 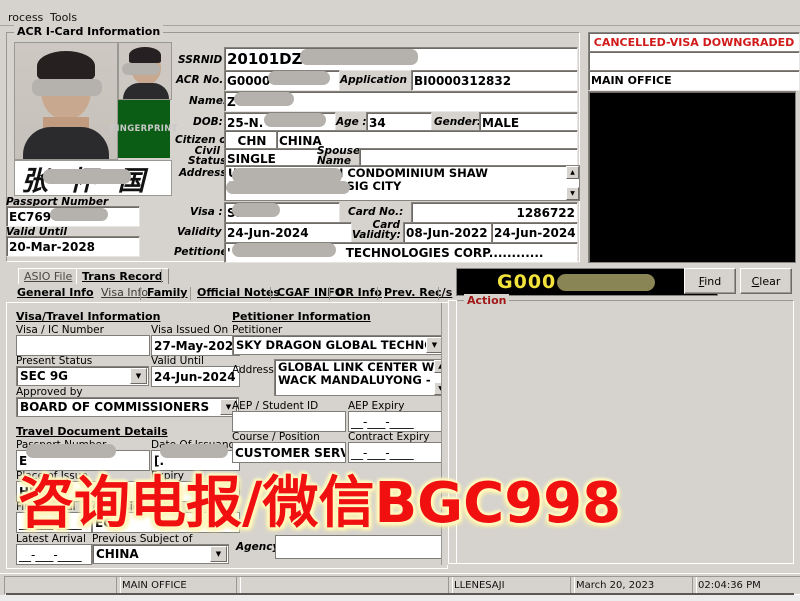 What do you see at coordinates (487, 300) in the screenshot?
I see `action-group-title: Action` at bounding box center [487, 300].